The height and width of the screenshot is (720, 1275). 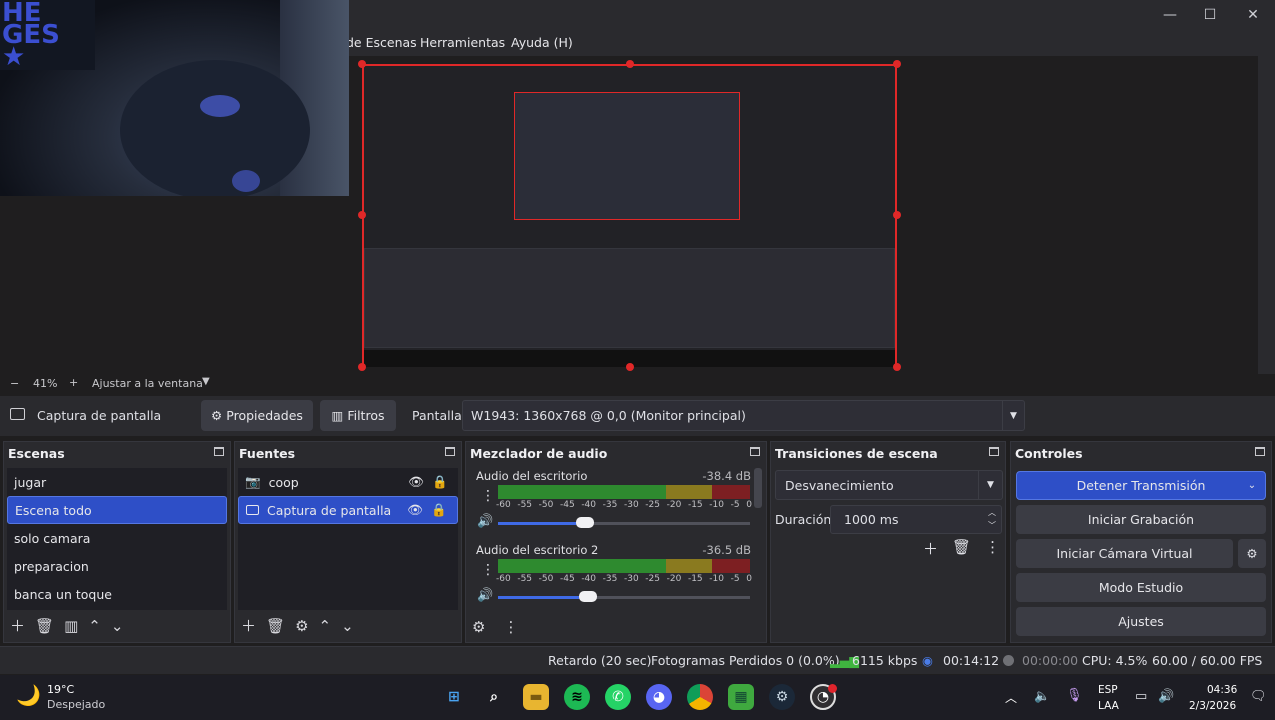 What do you see at coordinates (147, 383) in the screenshot?
I see `fit-window-label: Ajustar a la ventana` at bounding box center [147, 383].